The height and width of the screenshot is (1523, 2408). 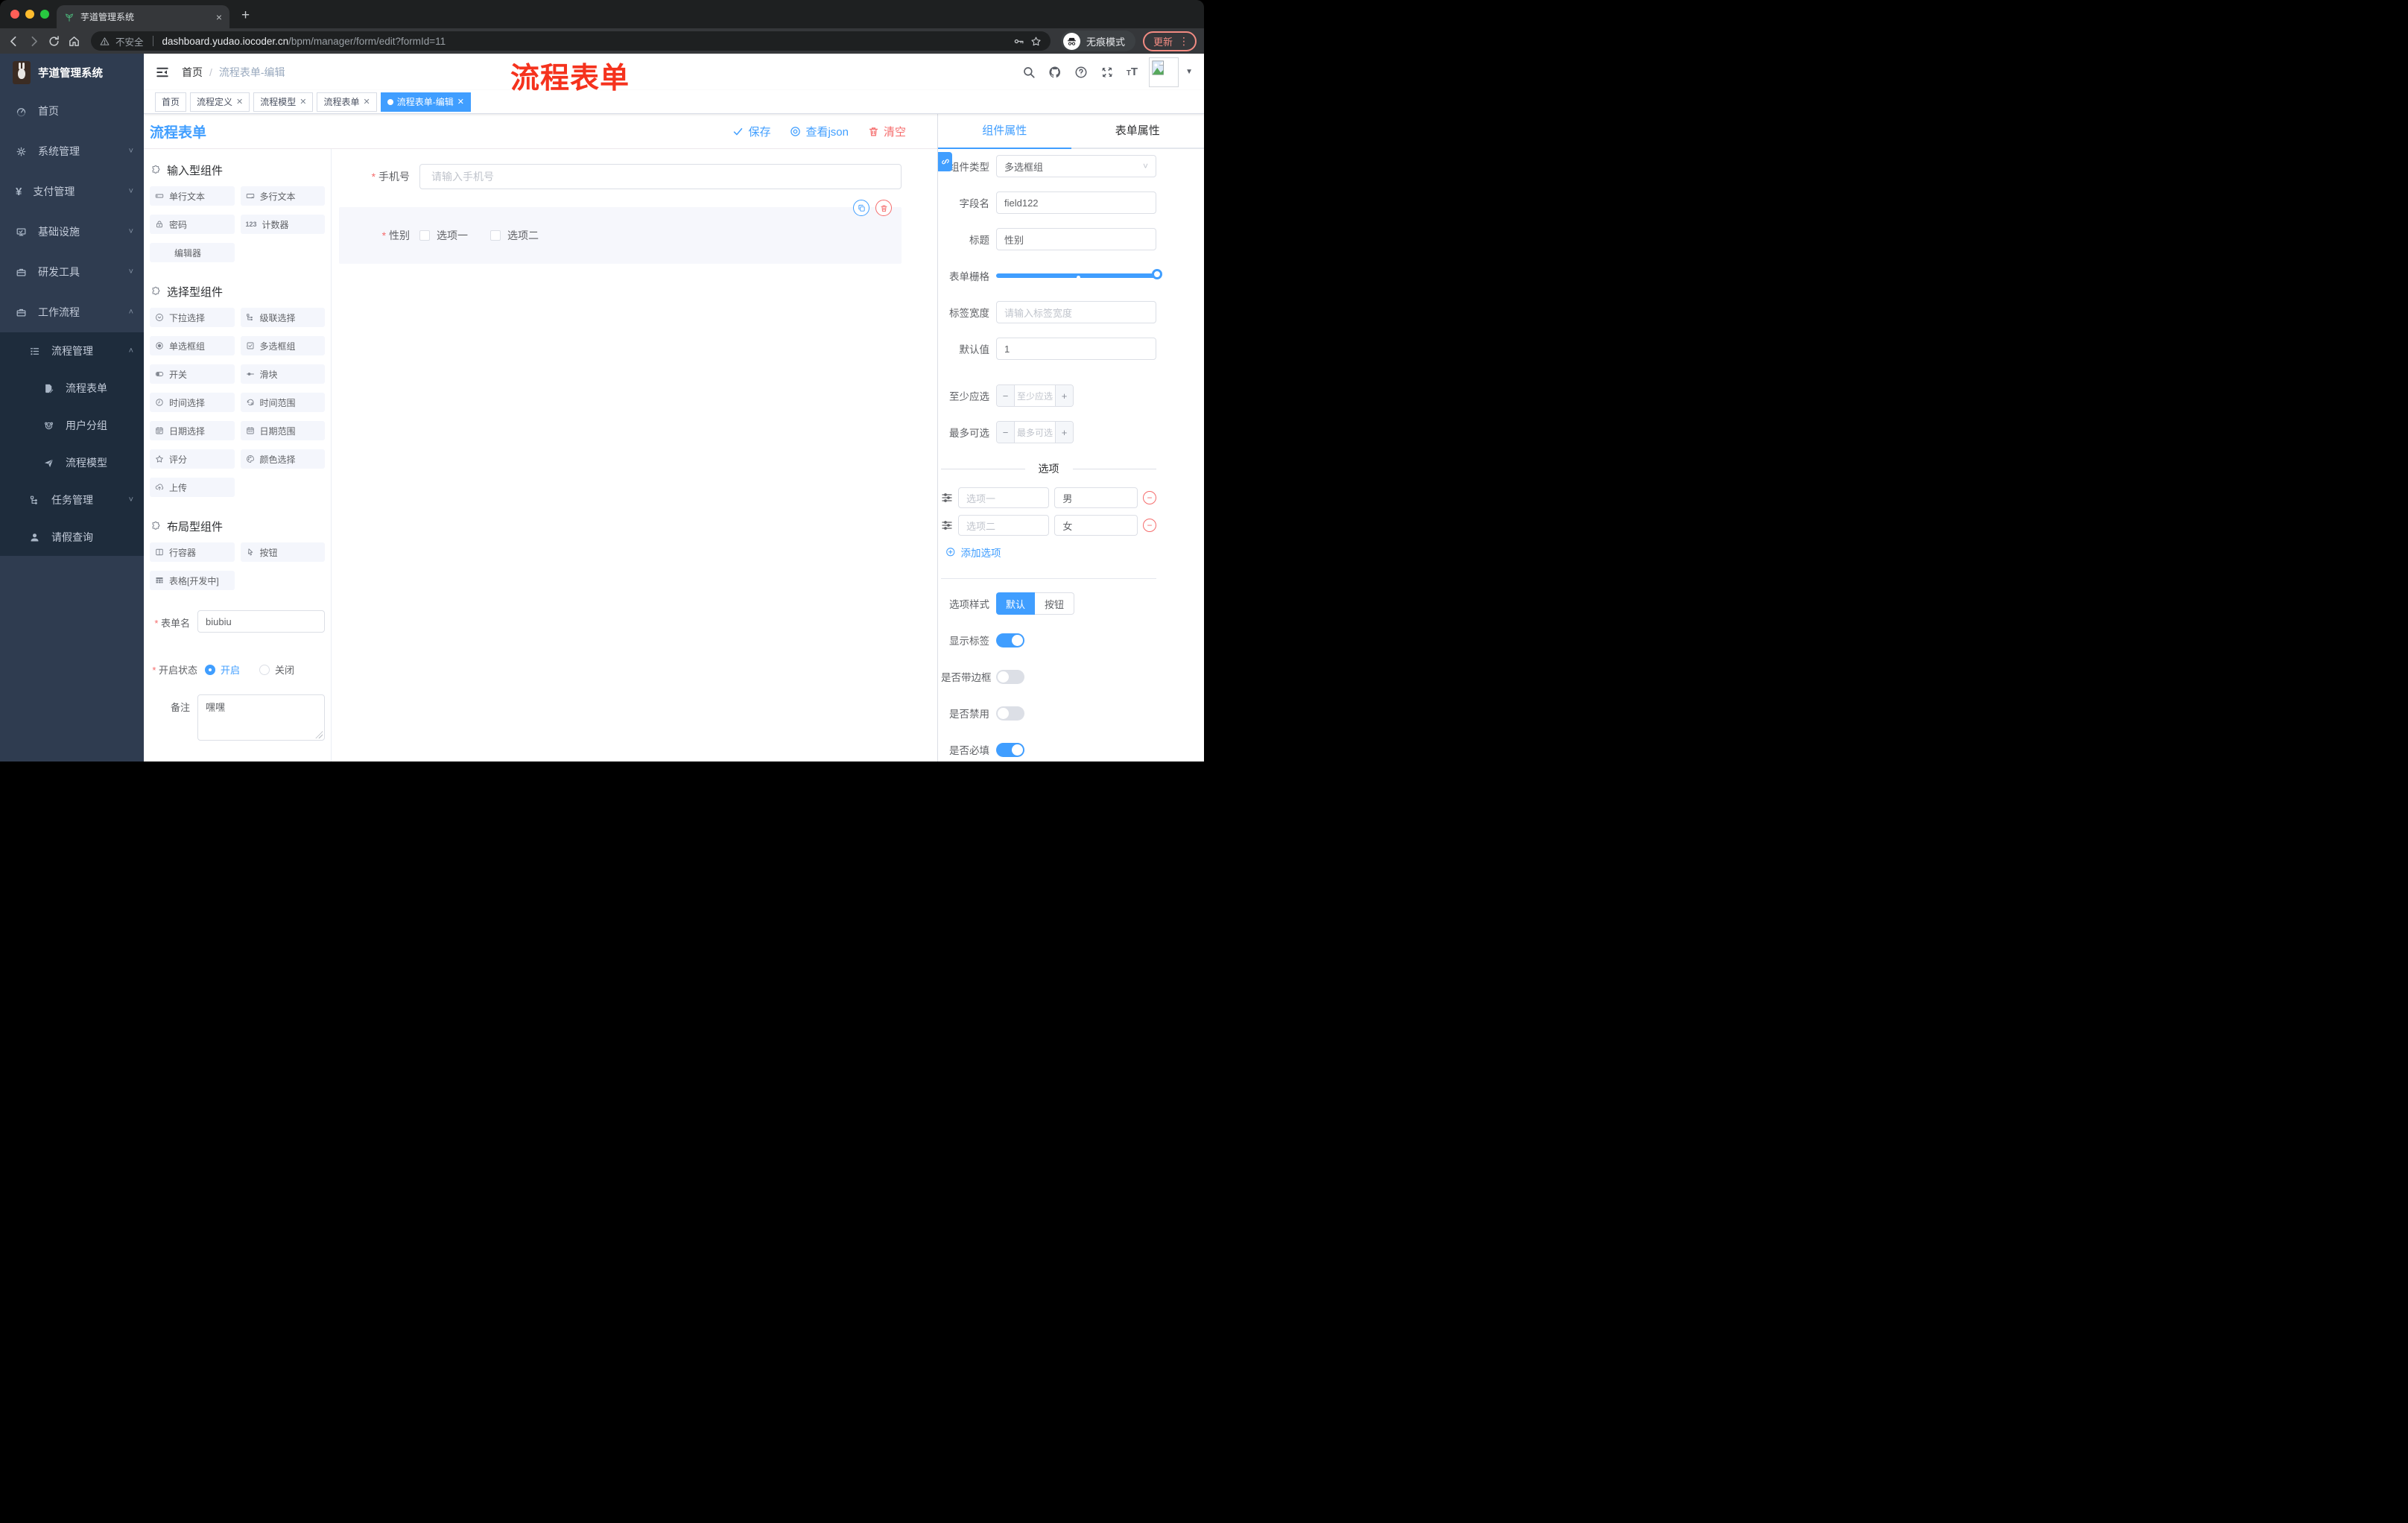 I want to click on sidebar-collapse-icon, so click(x=162, y=72).